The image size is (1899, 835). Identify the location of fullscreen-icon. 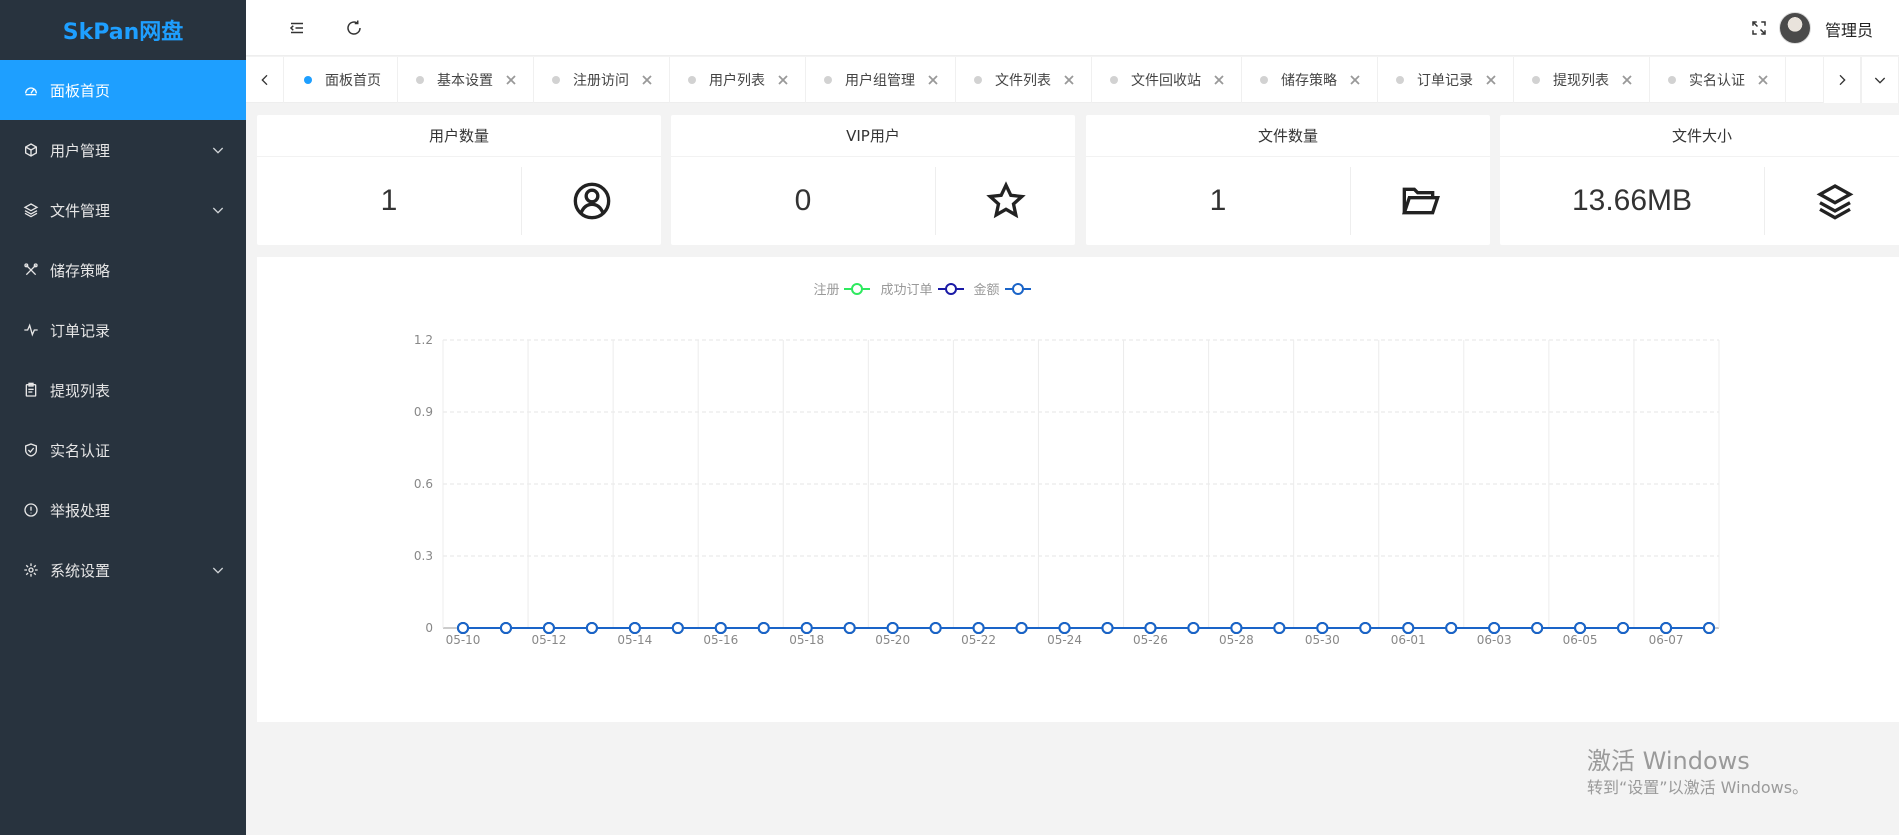
(1759, 28).